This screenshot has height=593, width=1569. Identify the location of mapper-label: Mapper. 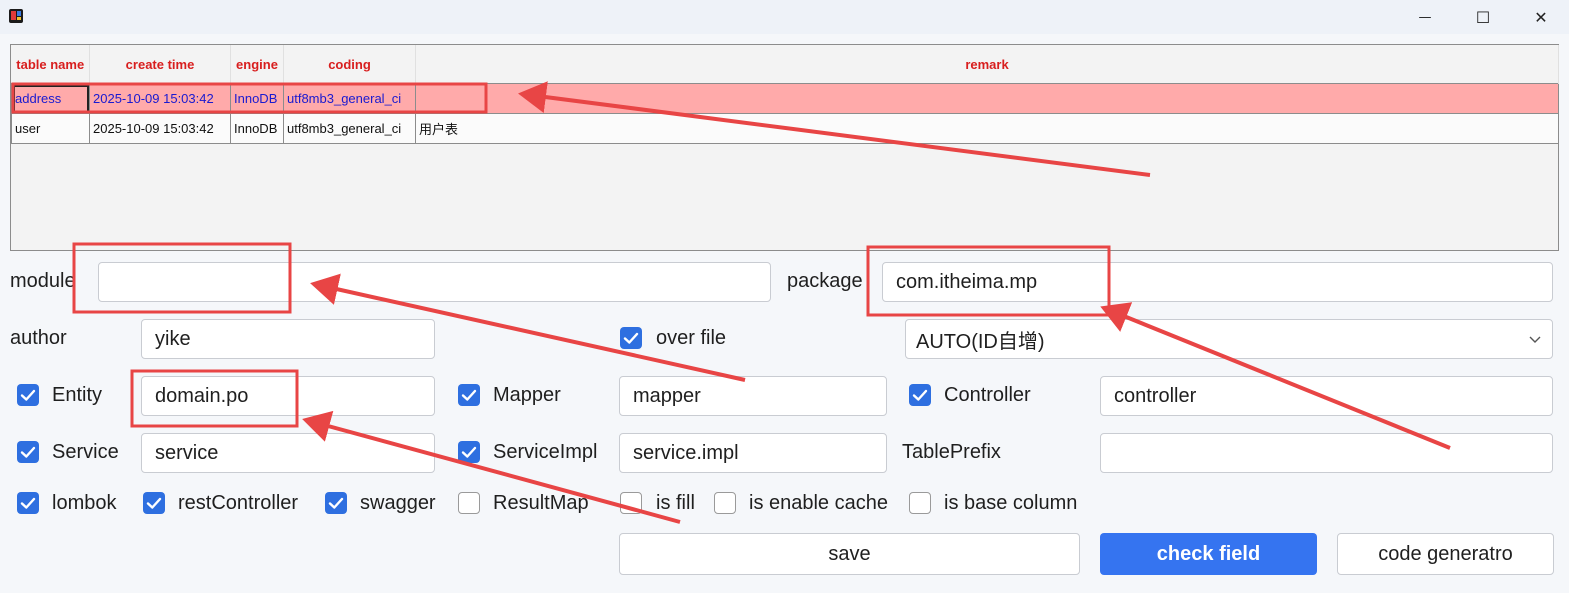
(527, 395).